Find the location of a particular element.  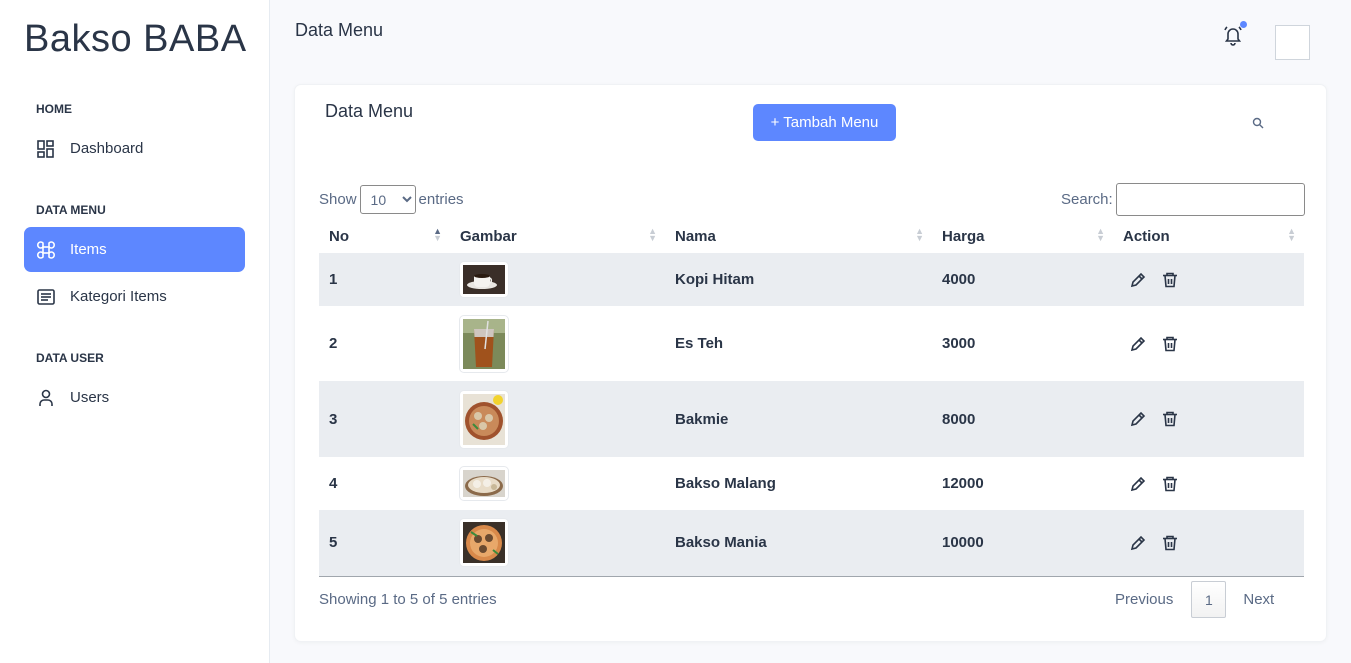

card-title: Data Menu is located at coordinates (369, 111).